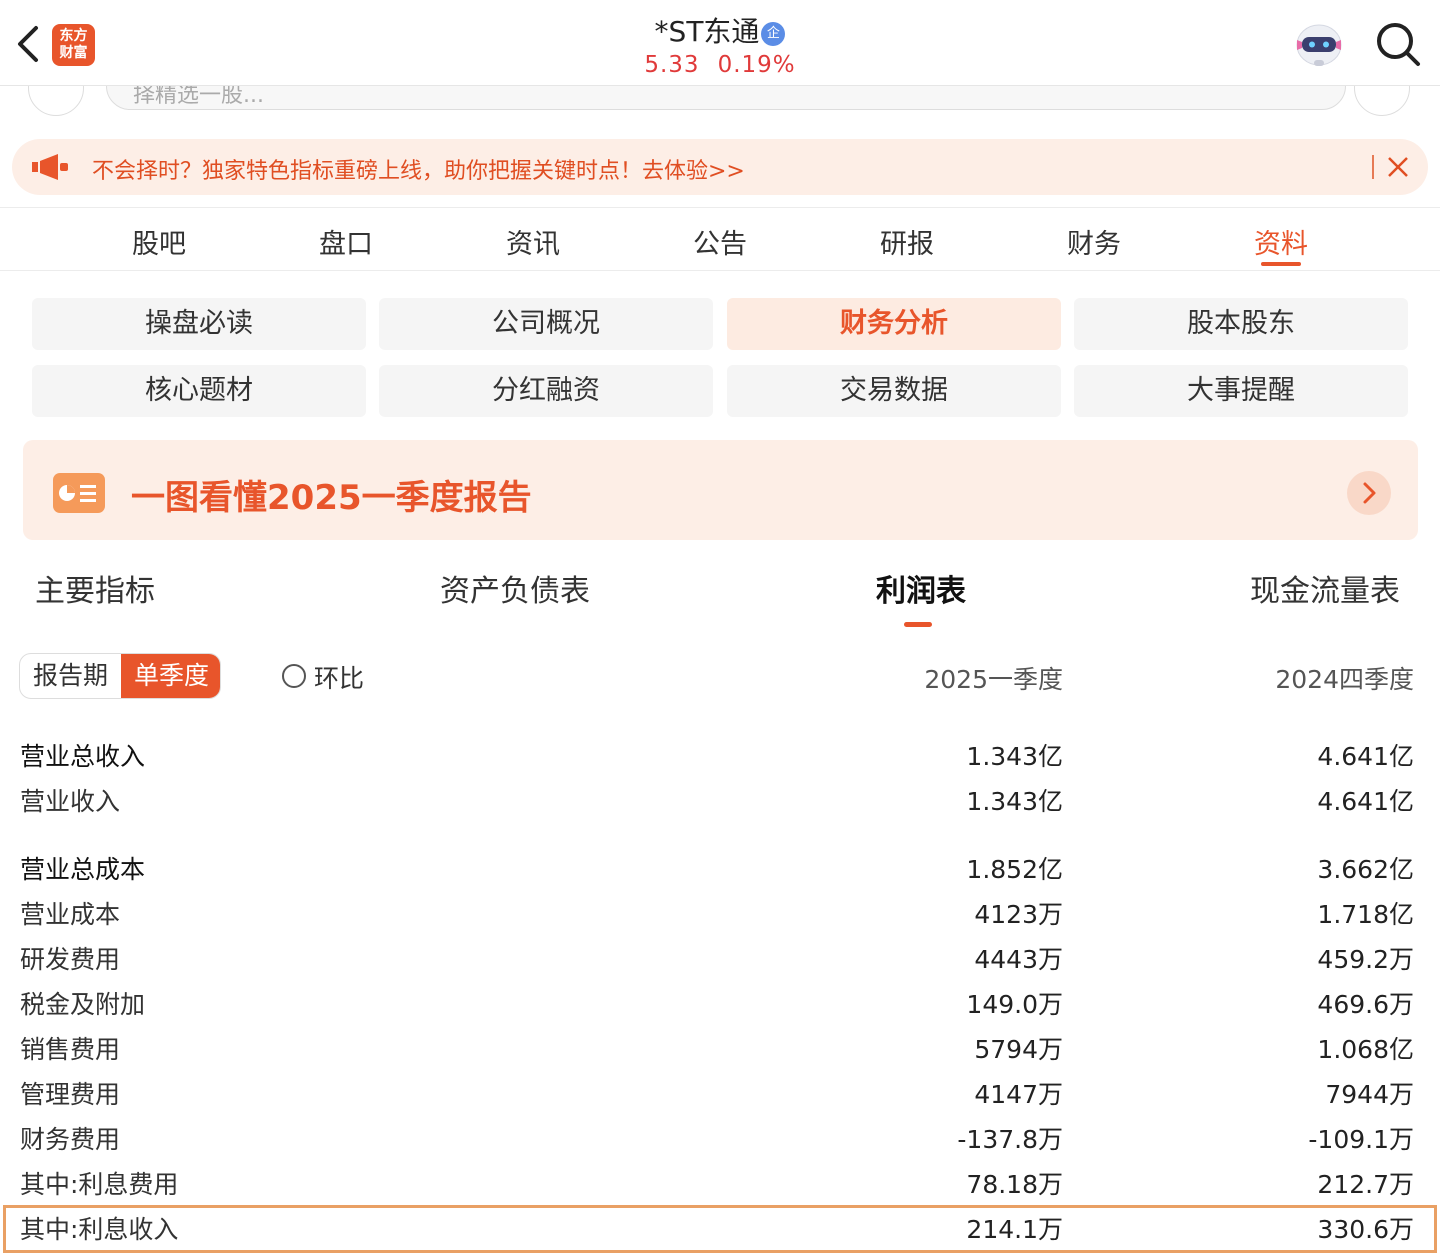 The image size is (1440, 1260). I want to click on report-summary-card: 一图看懂2025一季度报告, so click(720, 490).